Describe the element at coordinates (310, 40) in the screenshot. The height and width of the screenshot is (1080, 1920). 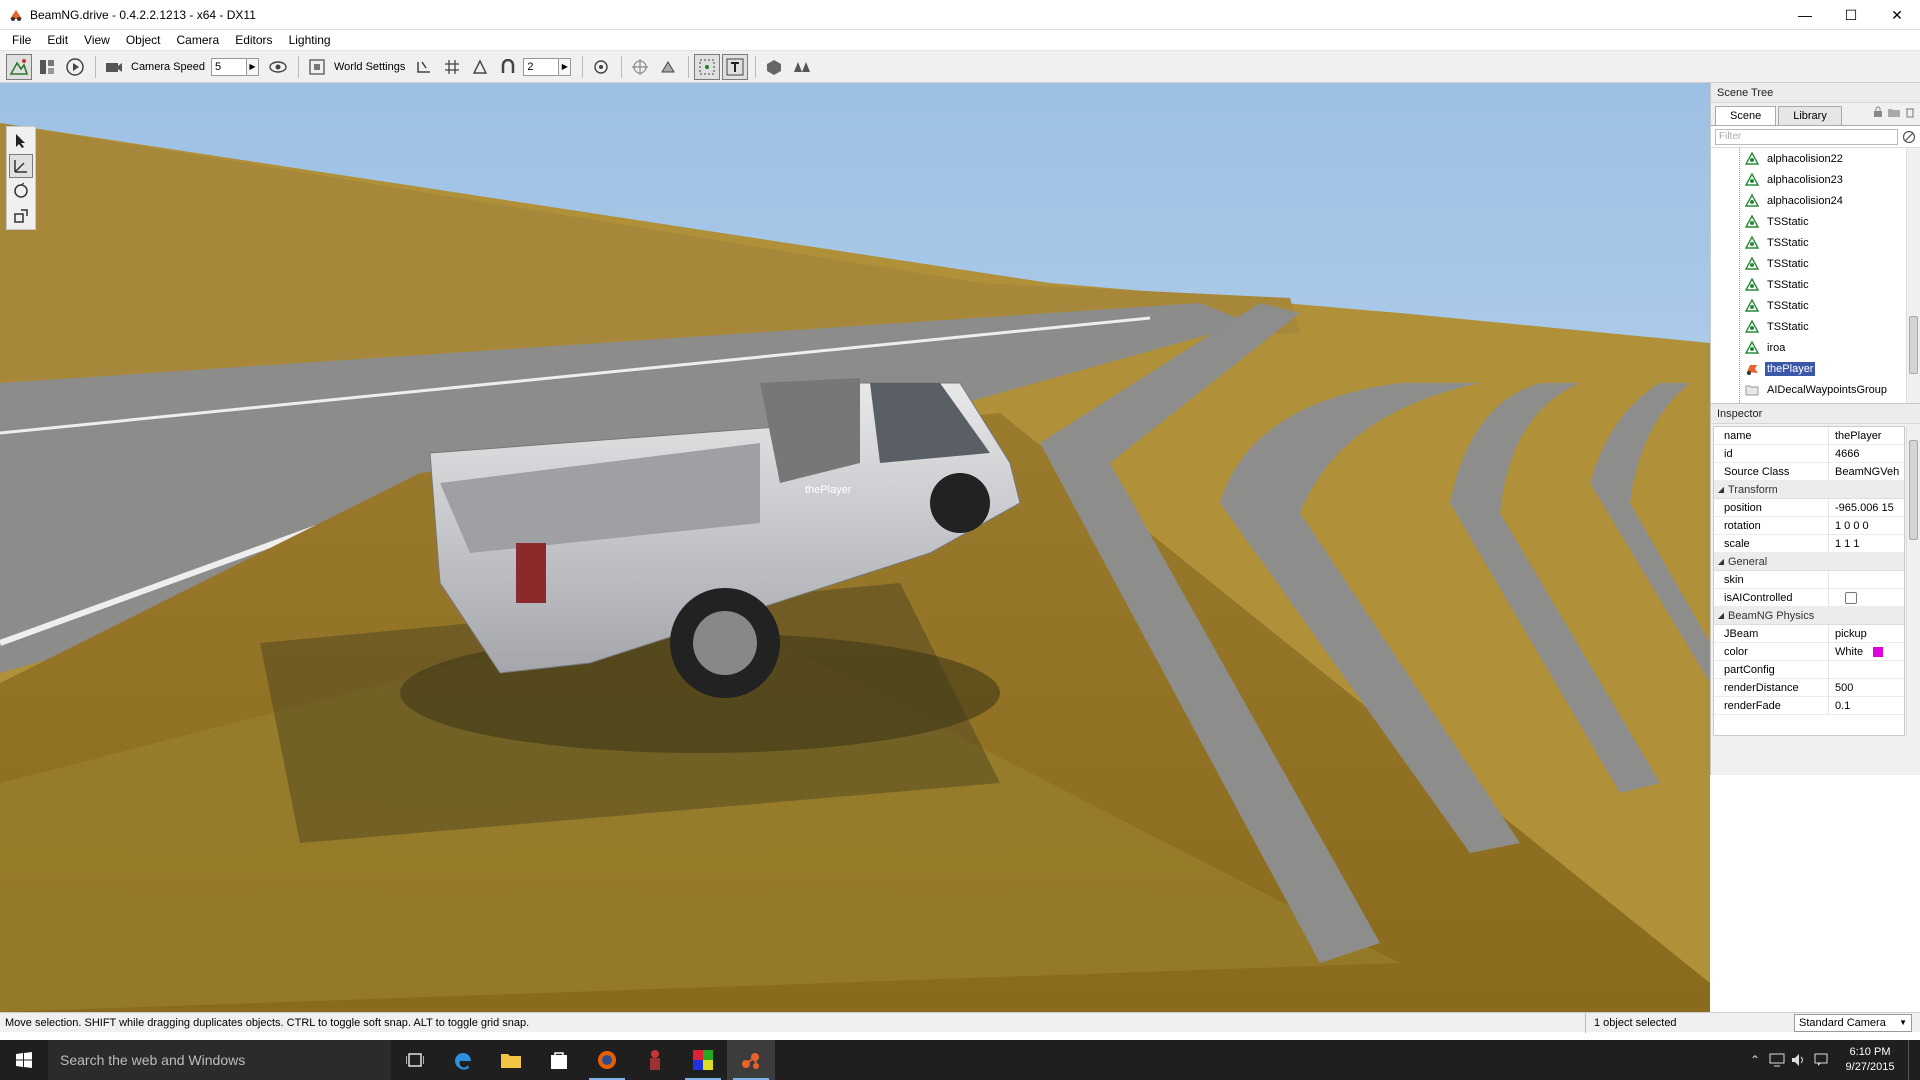
I see `menu-lighting: Lighting` at that location.